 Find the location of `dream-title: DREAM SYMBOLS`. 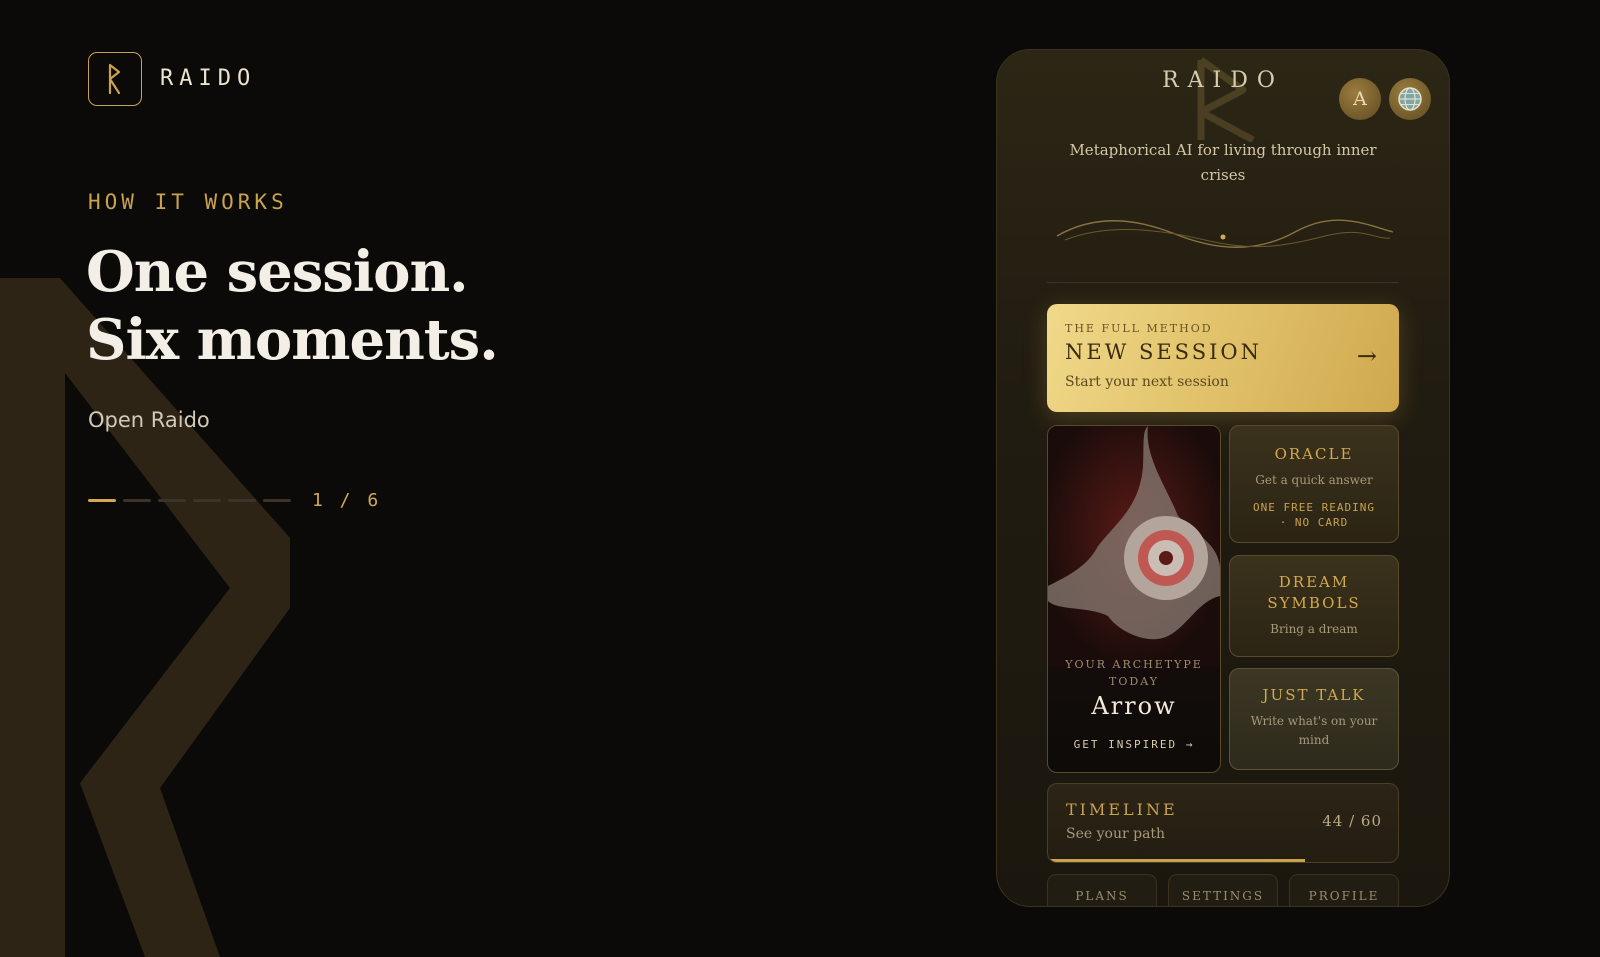

dream-title: DREAM SYMBOLS is located at coordinates (1314, 592).